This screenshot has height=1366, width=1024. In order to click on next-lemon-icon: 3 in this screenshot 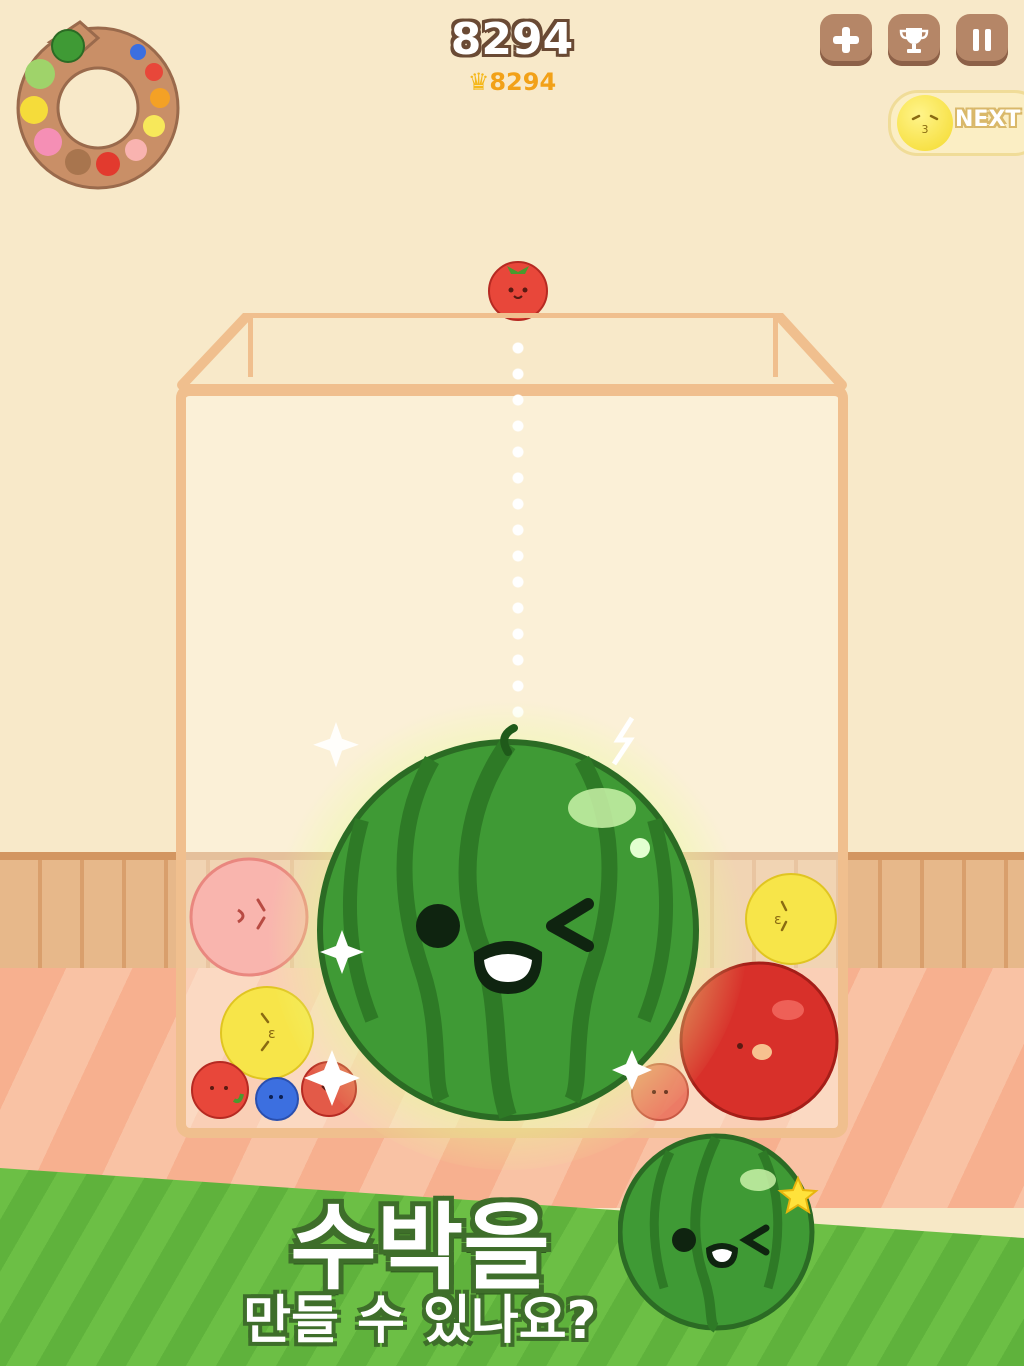, I will do `click(925, 123)`.